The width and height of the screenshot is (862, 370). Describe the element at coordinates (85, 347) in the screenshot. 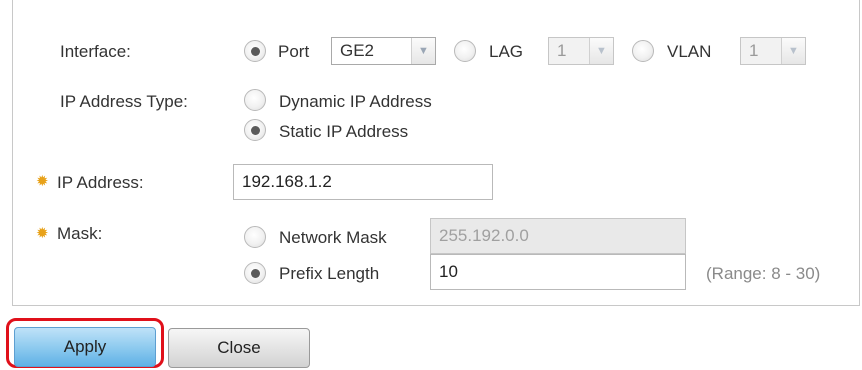

I see `apply-button: Apply` at that location.